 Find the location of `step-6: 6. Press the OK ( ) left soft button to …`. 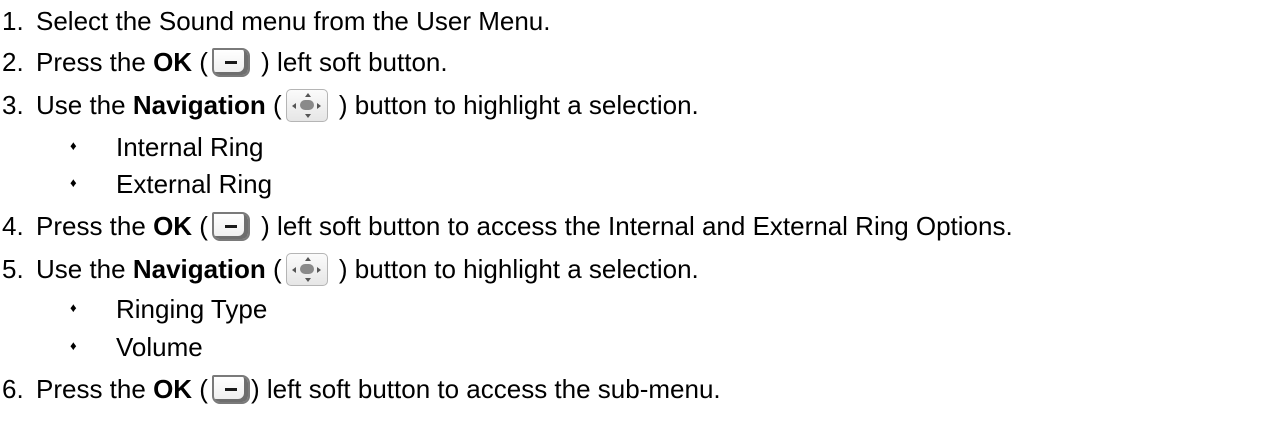

step-6: 6. Press the OK ( ) left soft button to … is located at coordinates (360, 389).